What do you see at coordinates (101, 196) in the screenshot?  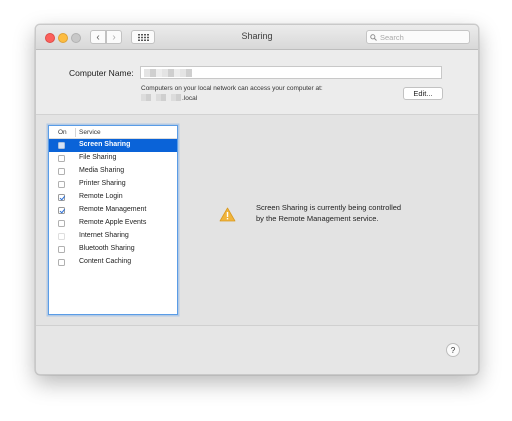 I see `service-label: Remote Login` at bounding box center [101, 196].